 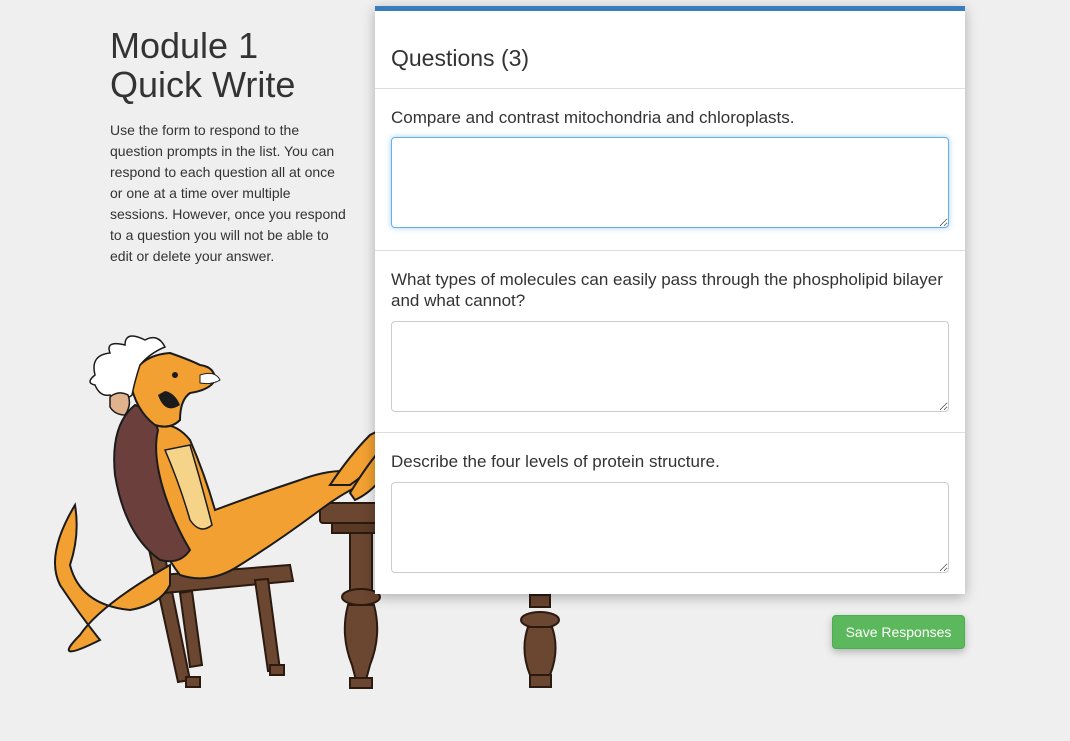 What do you see at coordinates (670, 50) in the screenshot?
I see `questions-panel-header: Questions (3)` at bounding box center [670, 50].